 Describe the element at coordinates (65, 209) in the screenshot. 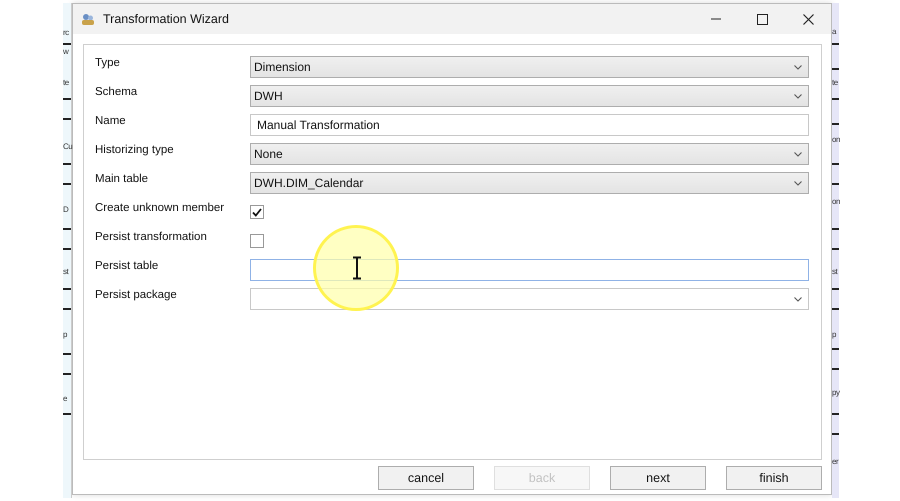

I see `background-text: D` at that location.